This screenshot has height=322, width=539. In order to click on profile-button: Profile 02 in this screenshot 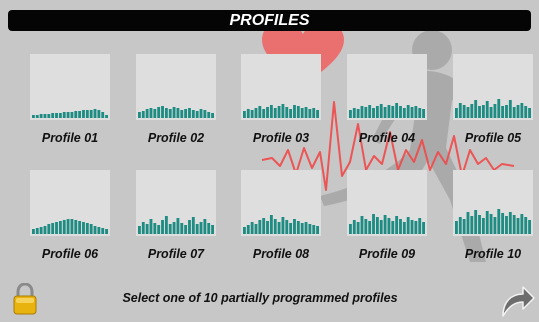, I will do `click(176, 103)`.